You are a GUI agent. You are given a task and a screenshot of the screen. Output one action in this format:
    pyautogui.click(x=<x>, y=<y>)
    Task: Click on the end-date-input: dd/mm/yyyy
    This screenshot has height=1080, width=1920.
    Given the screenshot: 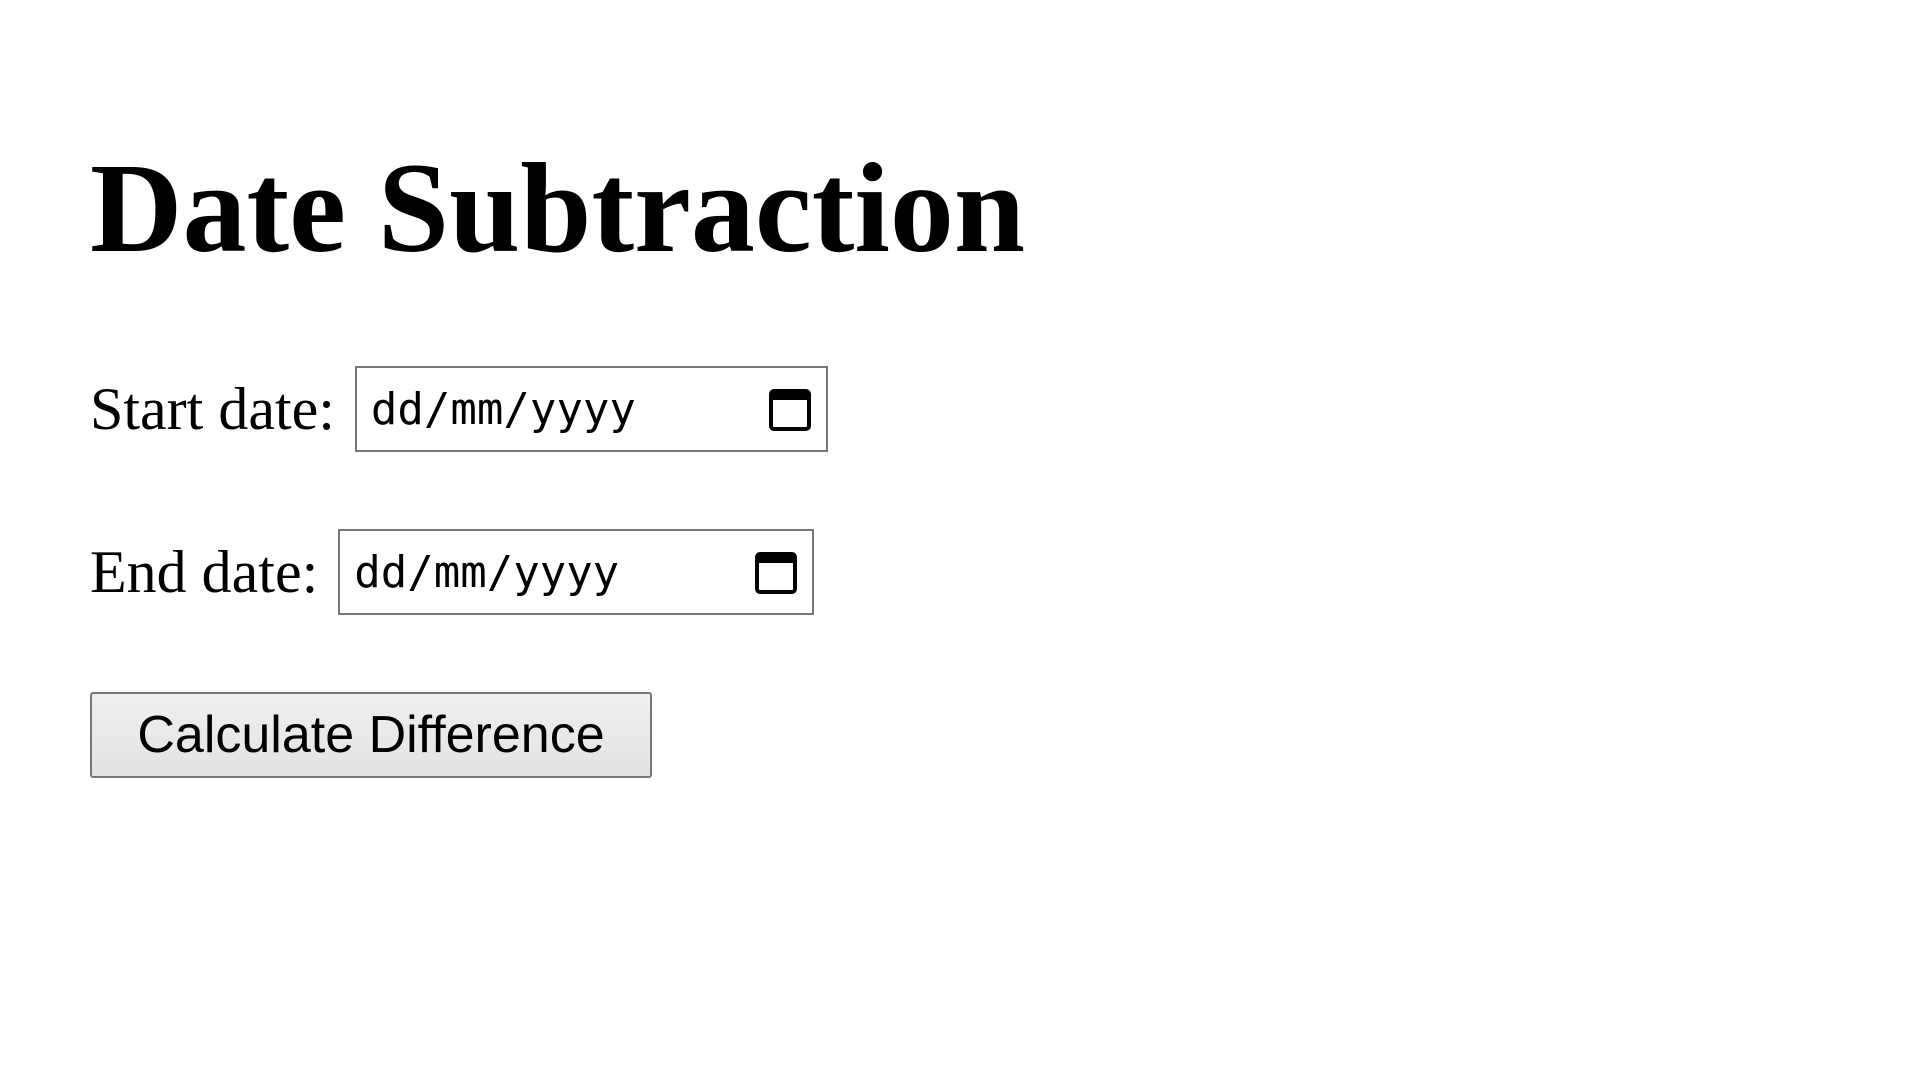 What is the action you would take?
    pyautogui.click(x=576, y=572)
    